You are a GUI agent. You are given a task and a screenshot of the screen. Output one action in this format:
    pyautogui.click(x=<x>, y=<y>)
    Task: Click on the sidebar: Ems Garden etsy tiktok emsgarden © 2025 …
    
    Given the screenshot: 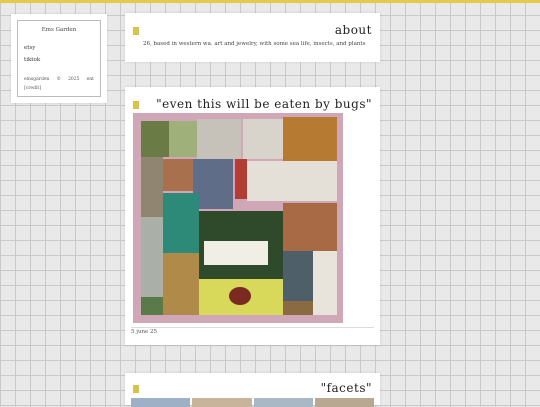 What is the action you would take?
    pyautogui.click(x=59, y=58)
    